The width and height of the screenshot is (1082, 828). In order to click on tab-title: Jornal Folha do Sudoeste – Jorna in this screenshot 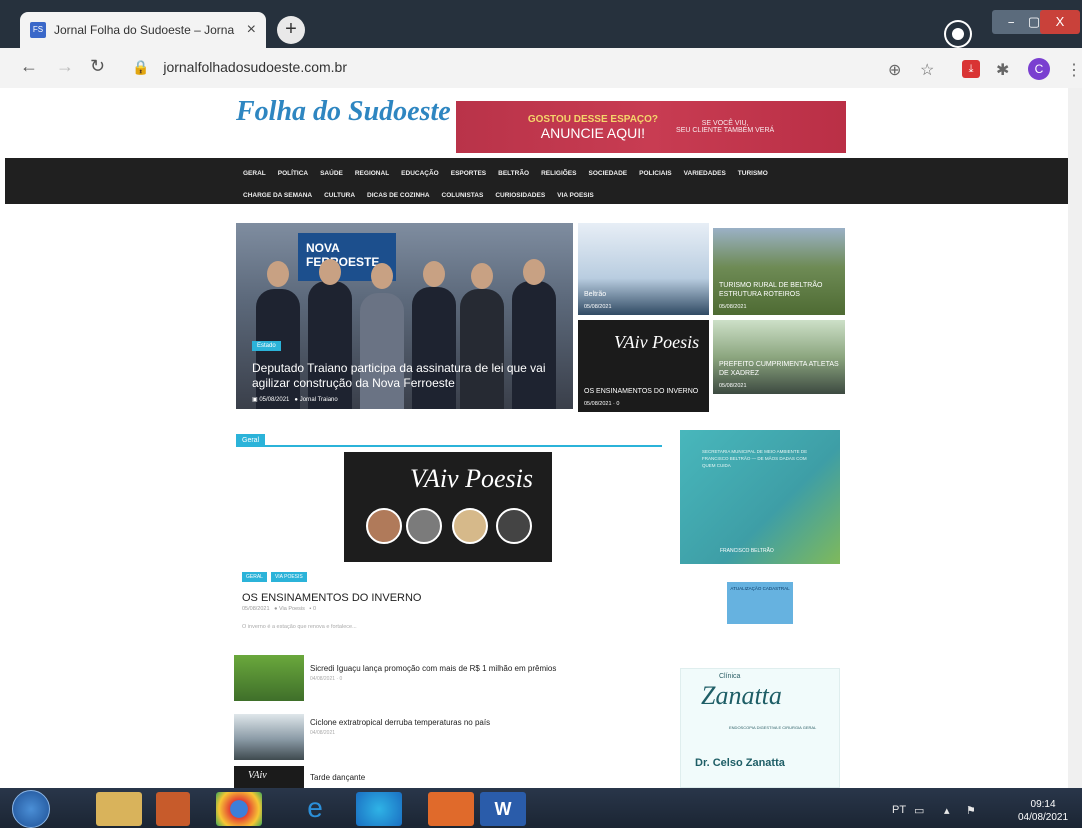, I will do `click(144, 30)`.